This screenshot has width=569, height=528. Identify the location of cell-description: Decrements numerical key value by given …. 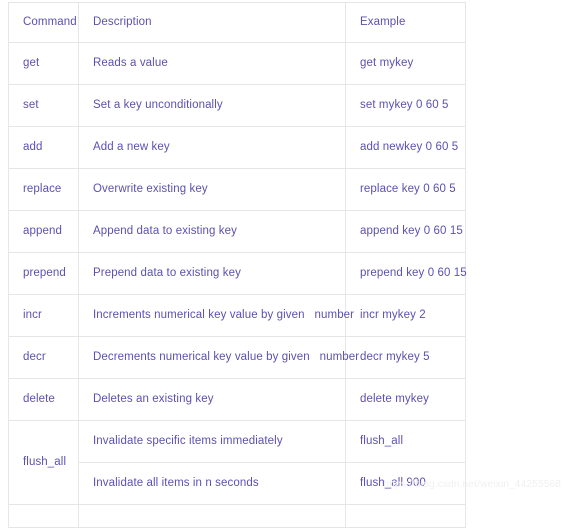
(218, 357).